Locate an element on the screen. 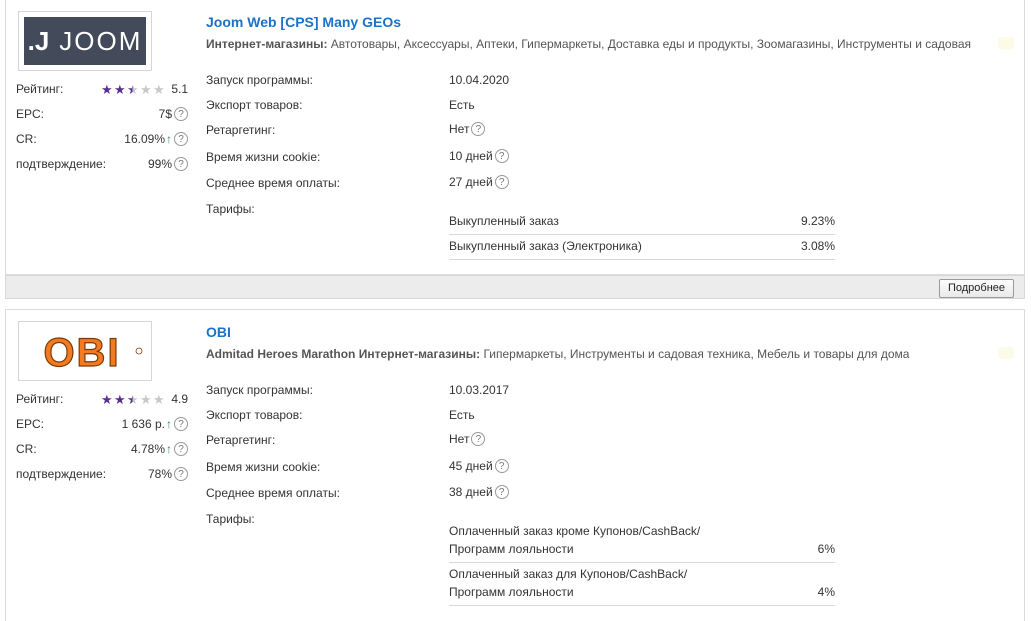 The height and width of the screenshot is (621, 1031). cr-value: 4.78% is located at coordinates (147, 449).